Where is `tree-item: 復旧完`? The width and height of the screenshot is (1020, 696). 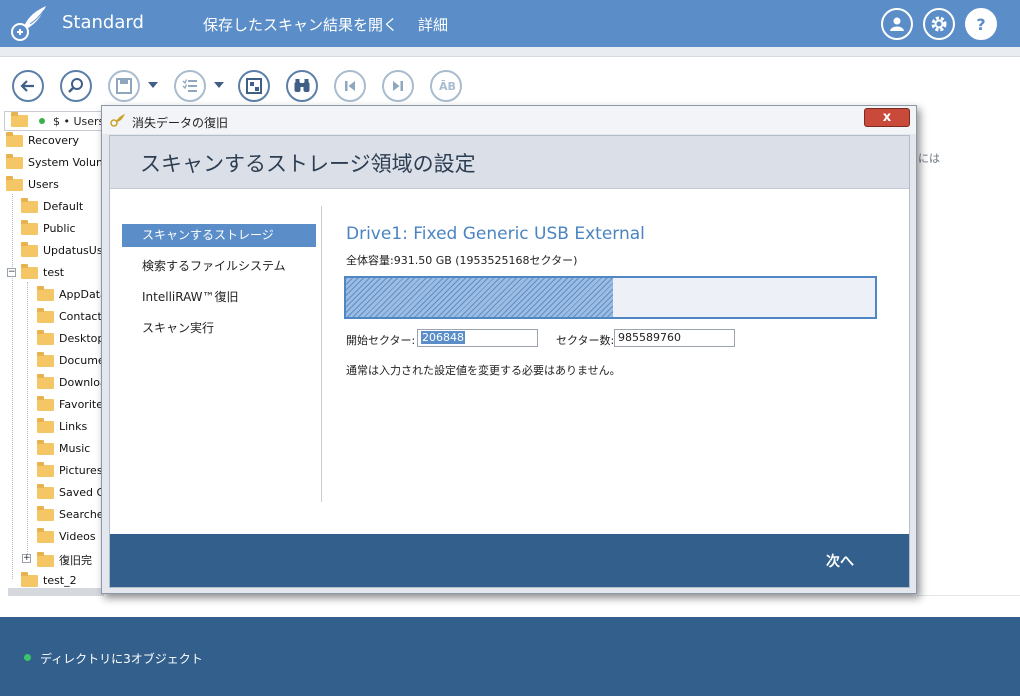
tree-item: 復旧完 is located at coordinates (64, 562).